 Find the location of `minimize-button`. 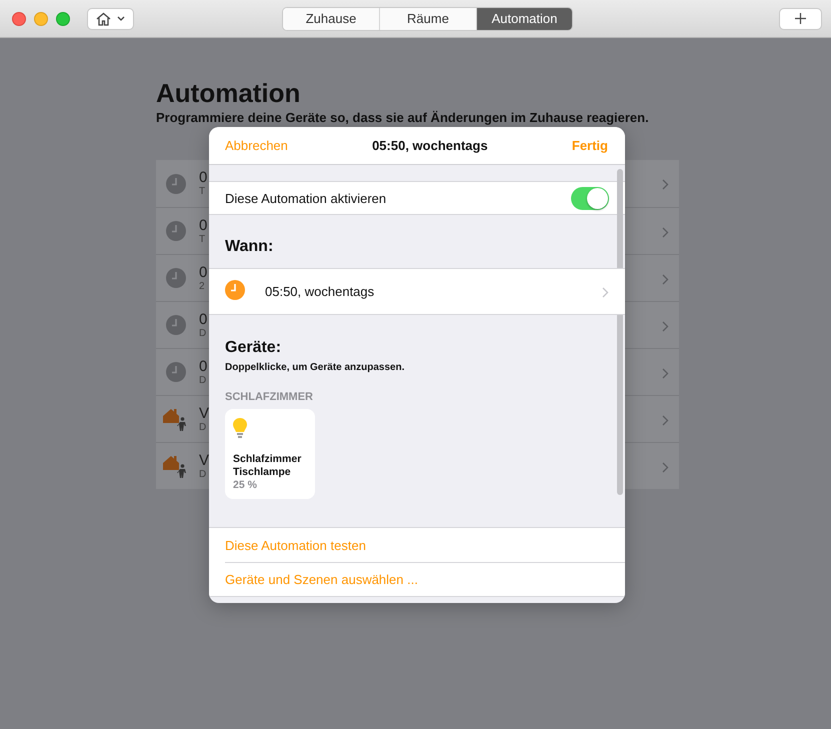

minimize-button is located at coordinates (41, 19).